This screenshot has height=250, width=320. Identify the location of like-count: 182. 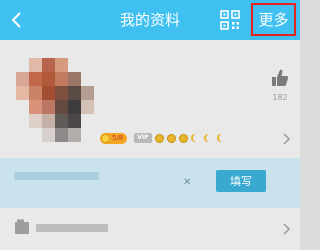
(280, 97).